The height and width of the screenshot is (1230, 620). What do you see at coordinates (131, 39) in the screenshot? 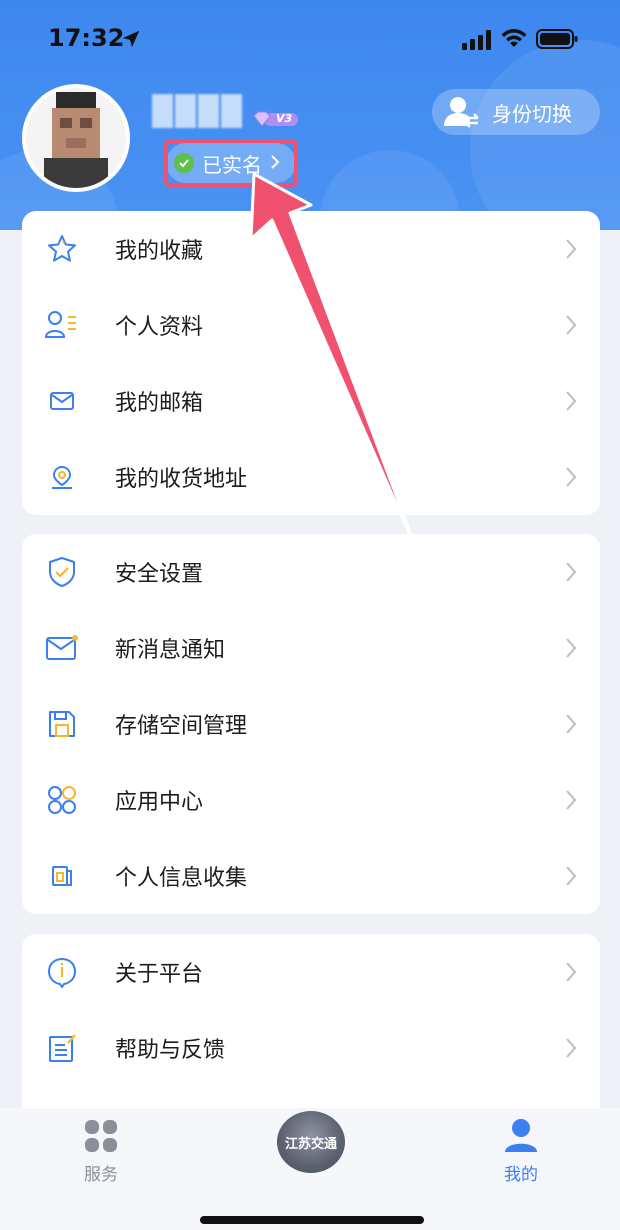
I see `location-arrow-icon` at bounding box center [131, 39].